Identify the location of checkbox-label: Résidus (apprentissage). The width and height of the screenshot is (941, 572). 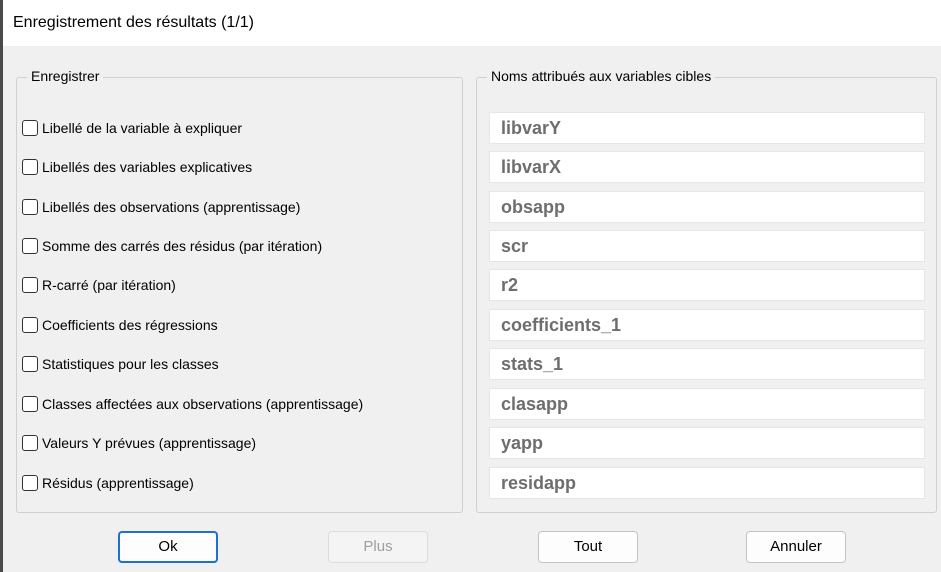
(118, 483).